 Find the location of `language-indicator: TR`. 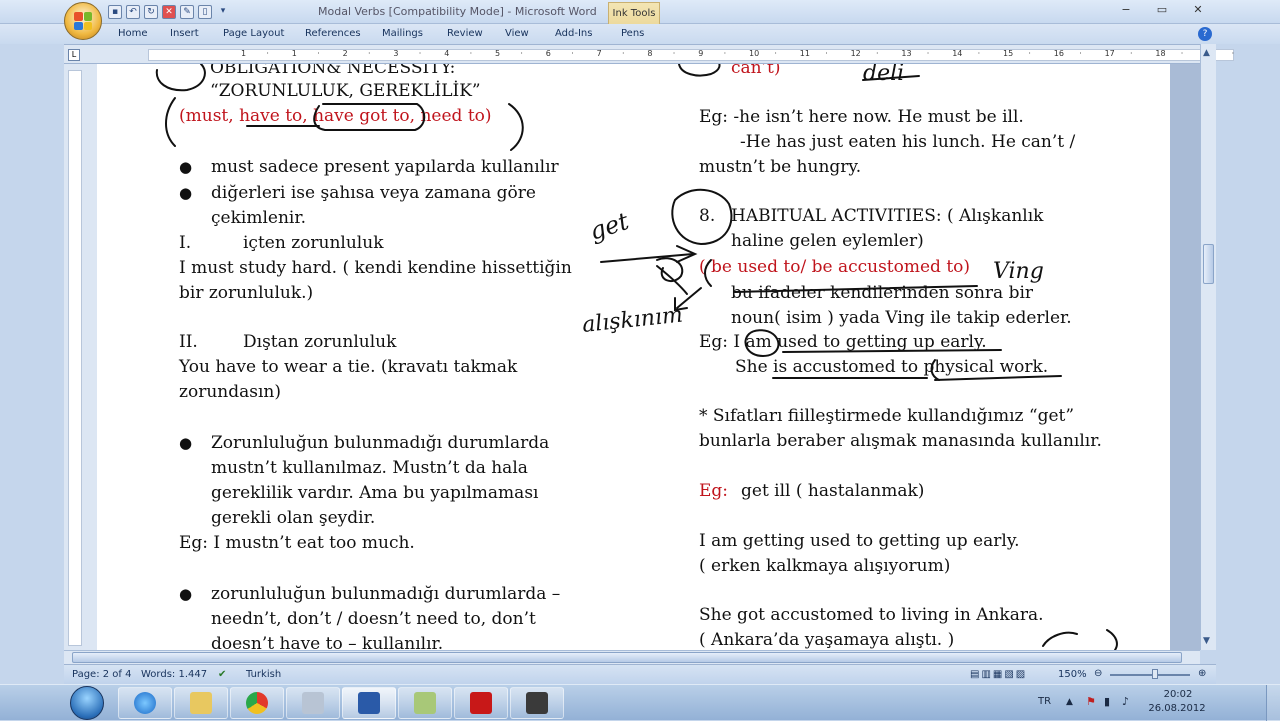

language-indicator: TR is located at coordinates (1044, 701).